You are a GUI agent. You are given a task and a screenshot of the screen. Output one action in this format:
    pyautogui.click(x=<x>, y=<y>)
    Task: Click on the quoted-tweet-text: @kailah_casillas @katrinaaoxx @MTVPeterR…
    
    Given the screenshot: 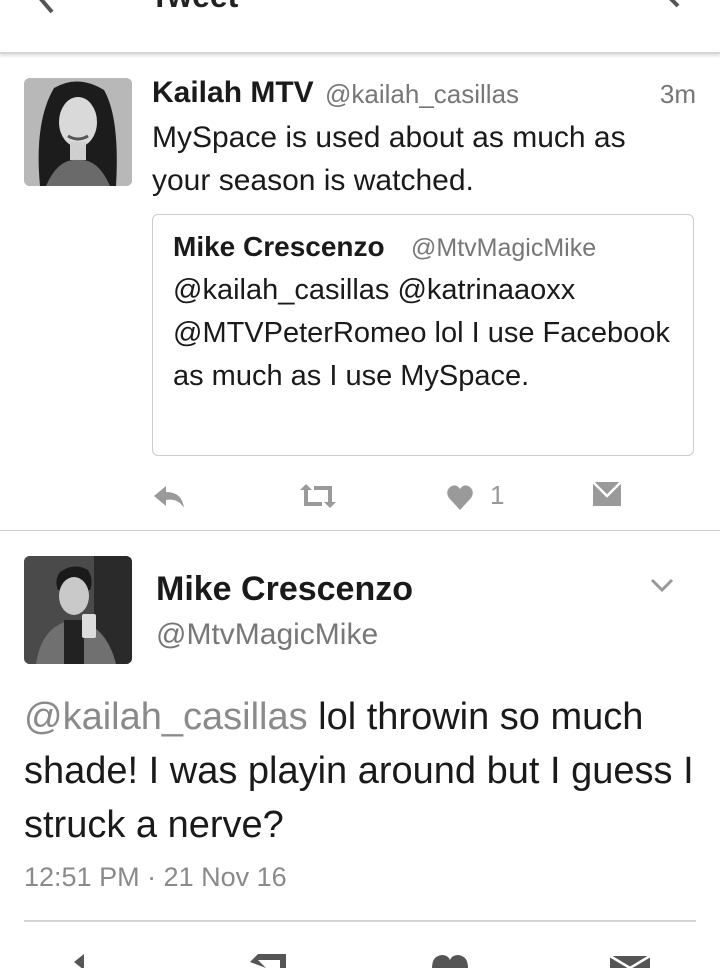 What is the action you would take?
    pyautogui.click(x=421, y=333)
    